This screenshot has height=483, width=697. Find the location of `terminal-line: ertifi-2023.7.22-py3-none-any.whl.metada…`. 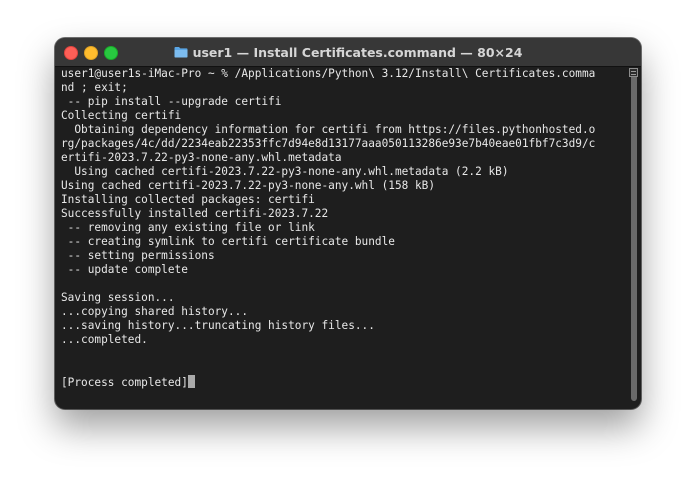

terminal-line: ertifi-2023.7.22-py3-none-any.whl.metada… is located at coordinates (344, 158).